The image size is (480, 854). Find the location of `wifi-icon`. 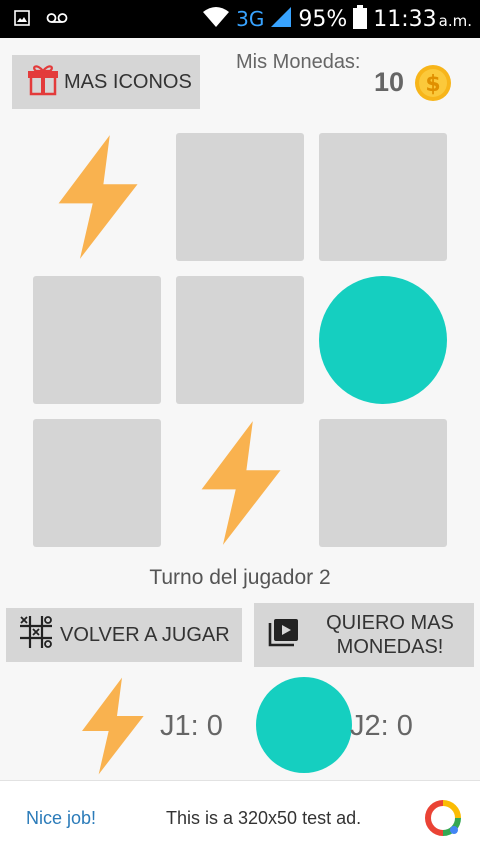

wifi-icon is located at coordinates (216, 19).